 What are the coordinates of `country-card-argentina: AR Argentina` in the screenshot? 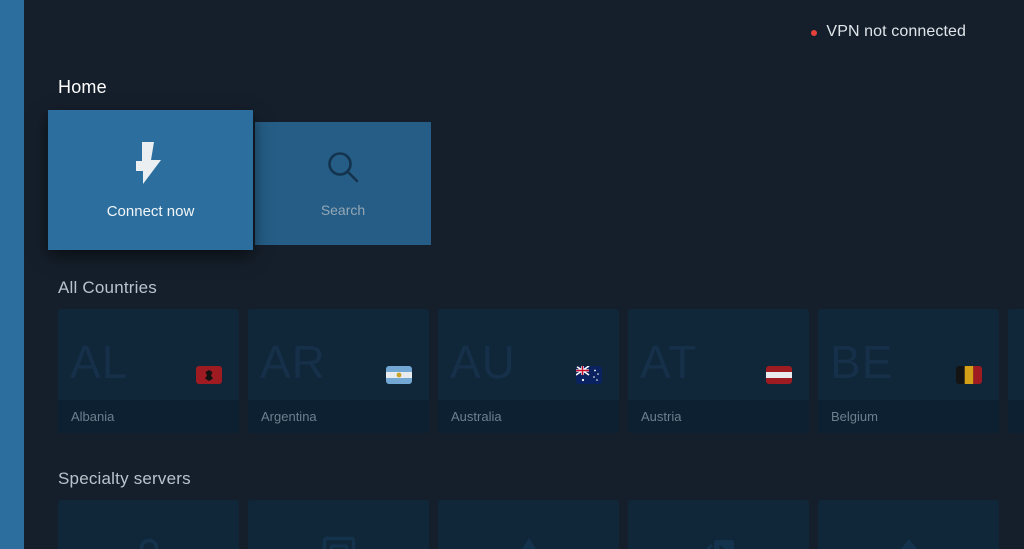 It's located at (338, 371).